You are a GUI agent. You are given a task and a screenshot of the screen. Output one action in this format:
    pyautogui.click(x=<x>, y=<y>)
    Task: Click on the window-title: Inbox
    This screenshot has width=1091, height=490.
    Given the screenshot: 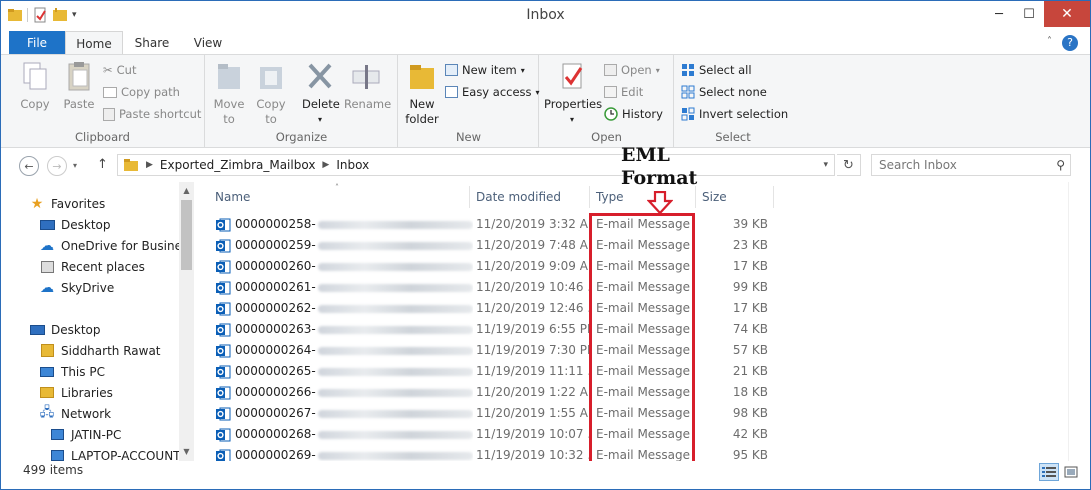 What is the action you would take?
    pyautogui.click(x=545, y=15)
    